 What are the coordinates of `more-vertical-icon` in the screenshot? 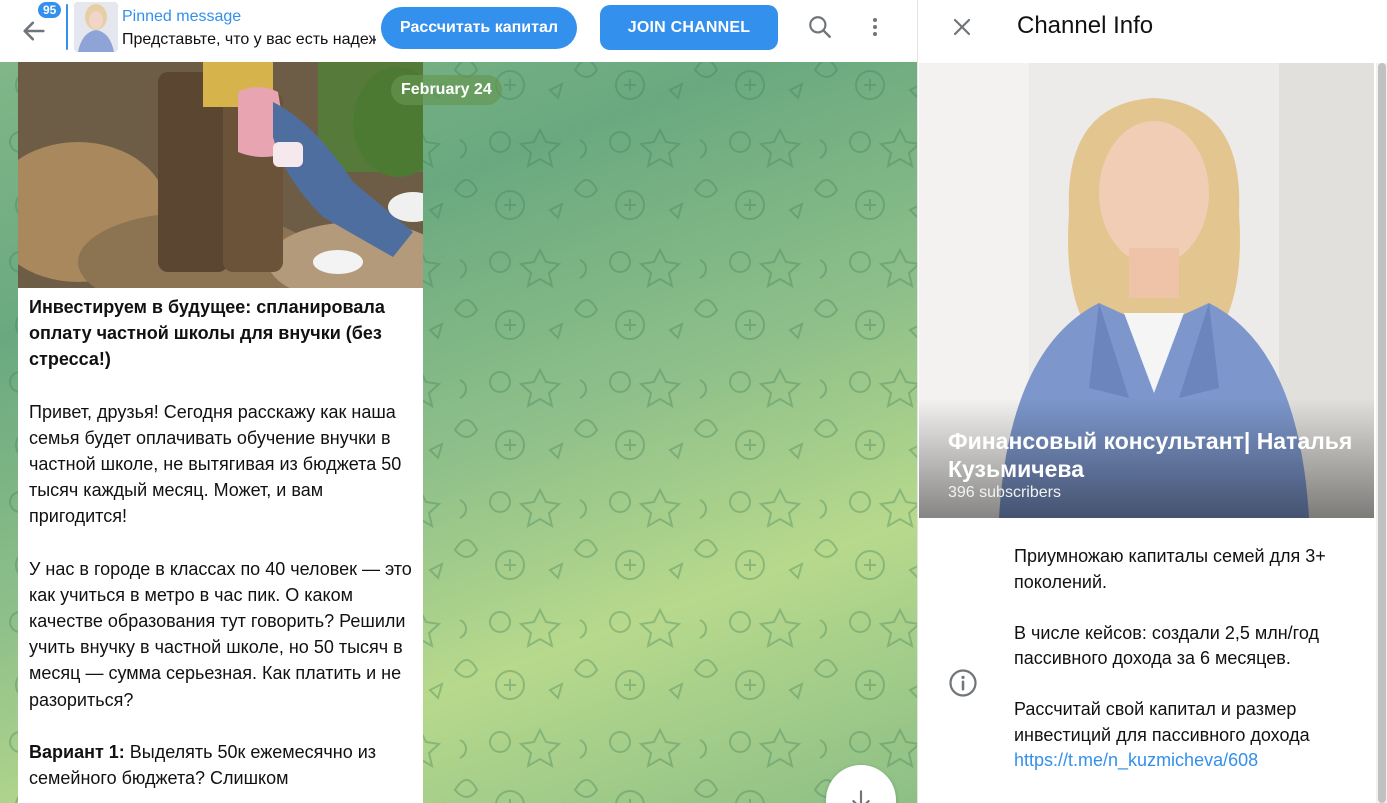 It's located at (875, 27).